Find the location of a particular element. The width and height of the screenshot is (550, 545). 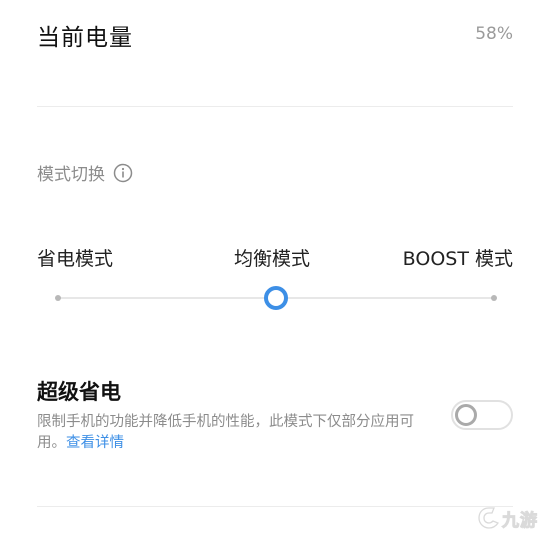

battery-level-value: 58% is located at coordinates (494, 34).